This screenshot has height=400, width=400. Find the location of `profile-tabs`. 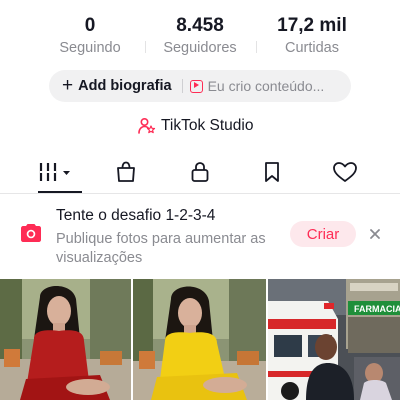

profile-tabs is located at coordinates (200, 173).